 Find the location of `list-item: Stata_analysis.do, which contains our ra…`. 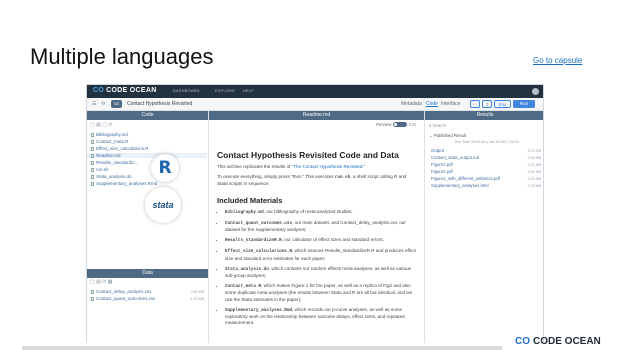

list-item: Stata_analysis.do, which contains our ra… is located at coordinates (321, 272).